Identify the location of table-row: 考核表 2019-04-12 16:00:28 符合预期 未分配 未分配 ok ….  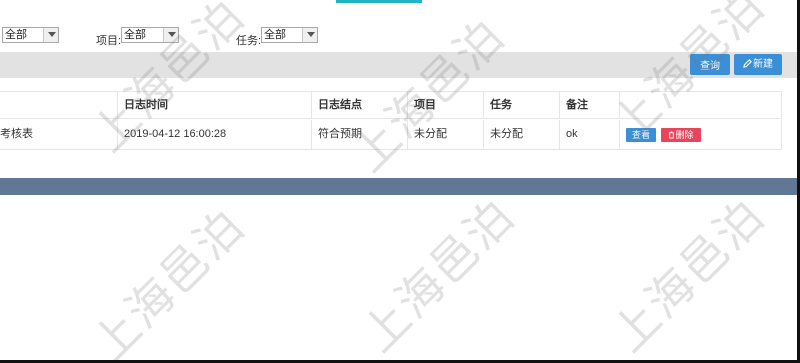
(391, 135).